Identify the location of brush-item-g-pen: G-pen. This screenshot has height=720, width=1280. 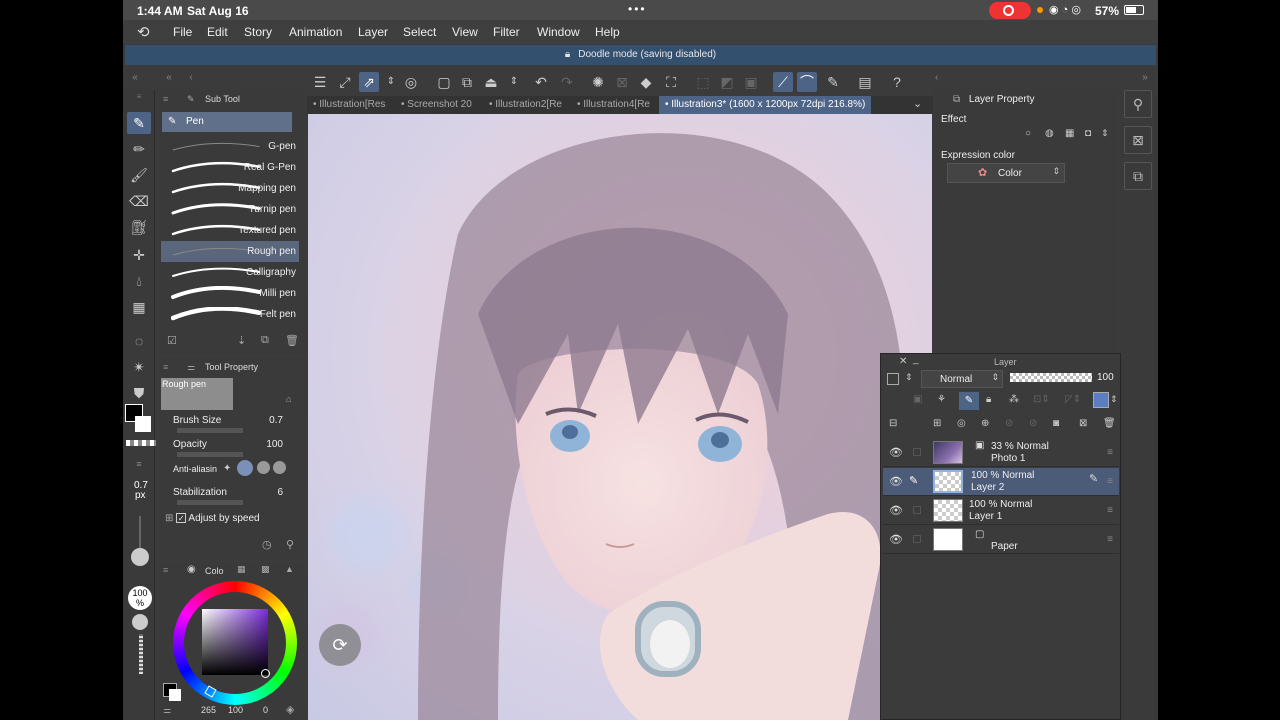
(230, 146).